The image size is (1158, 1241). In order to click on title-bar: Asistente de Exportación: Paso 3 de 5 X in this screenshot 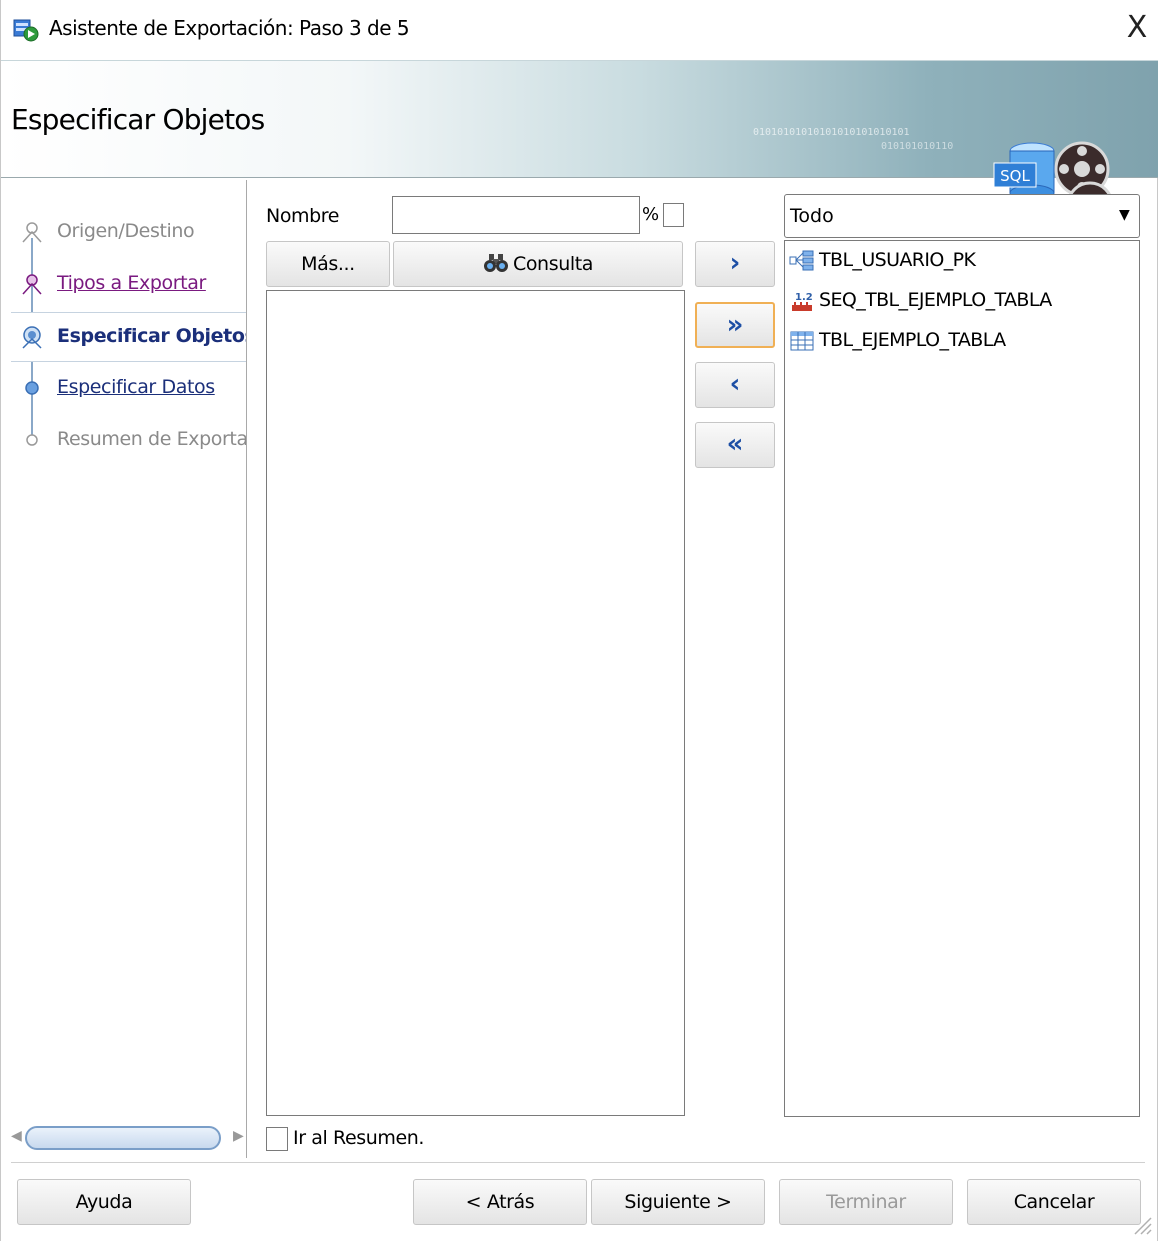, I will do `click(579, 30)`.